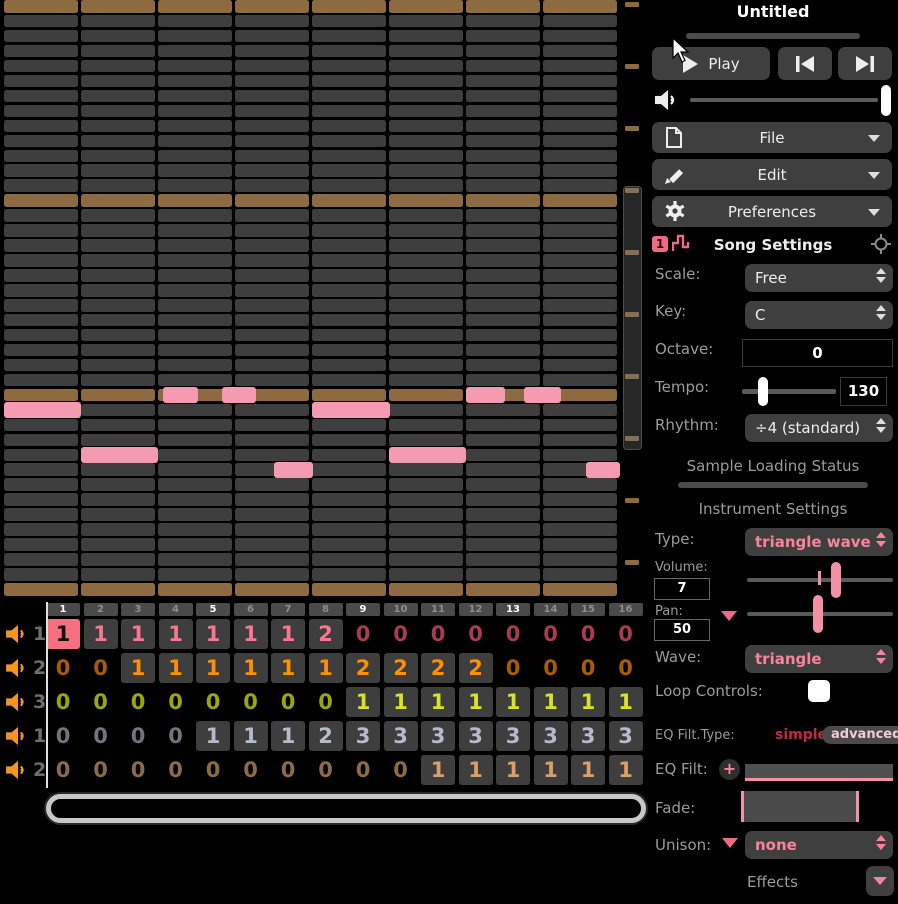 The width and height of the screenshot is (898, 904). Describe the element at coordinates (819, 428) in the screenshot. I see `rhythm-select: ÷4 (standard)` at that location.